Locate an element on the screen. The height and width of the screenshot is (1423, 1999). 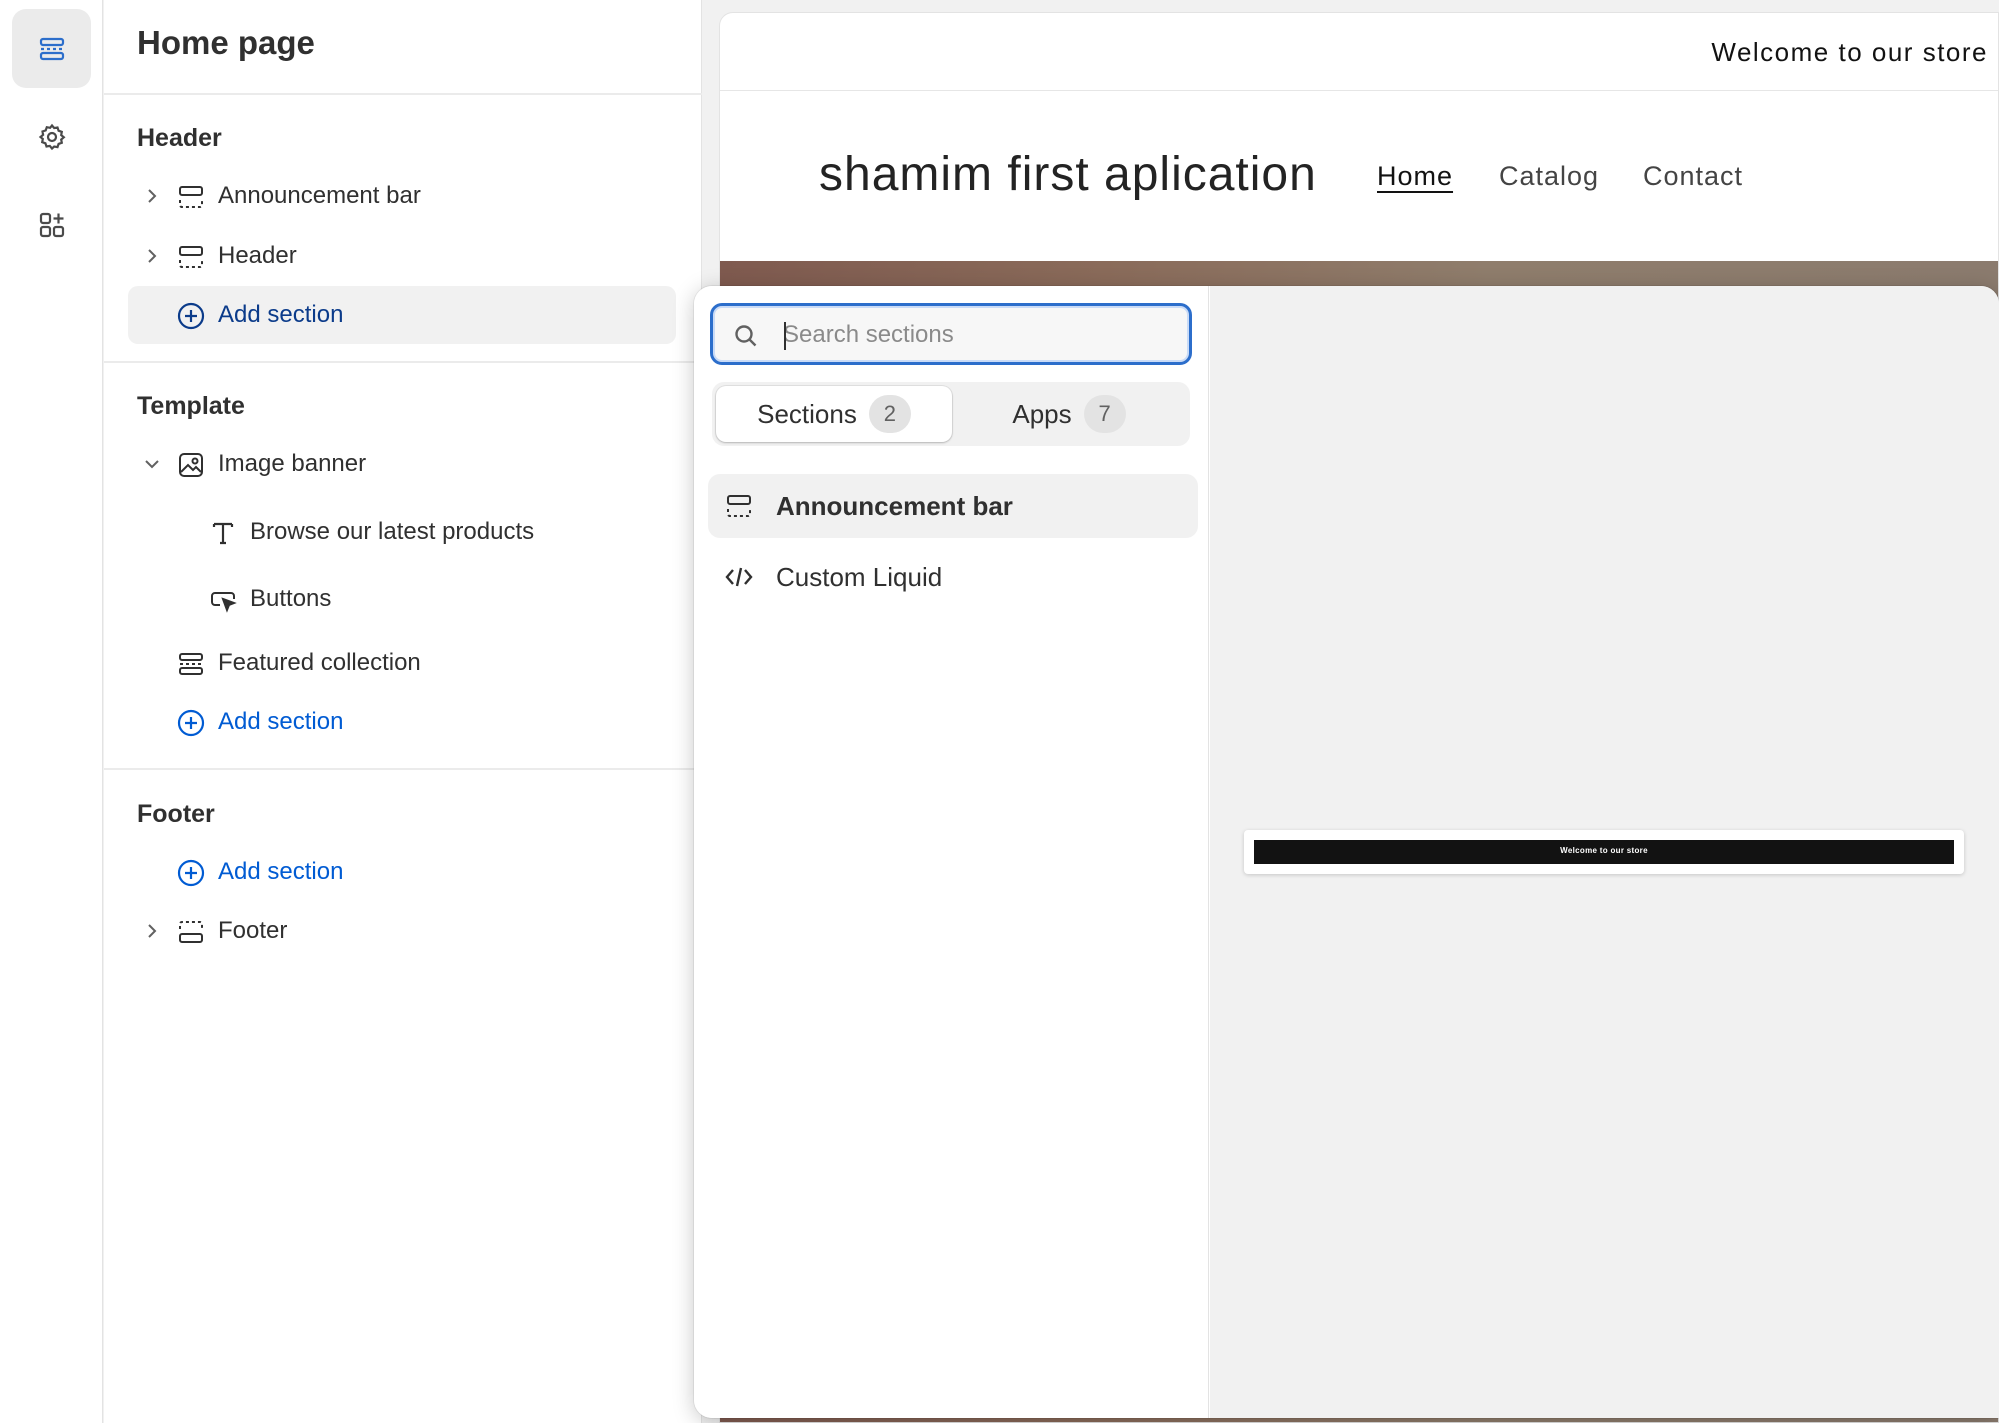
tree-item-label: Browse our latest products is located at coordinates (392, 531).